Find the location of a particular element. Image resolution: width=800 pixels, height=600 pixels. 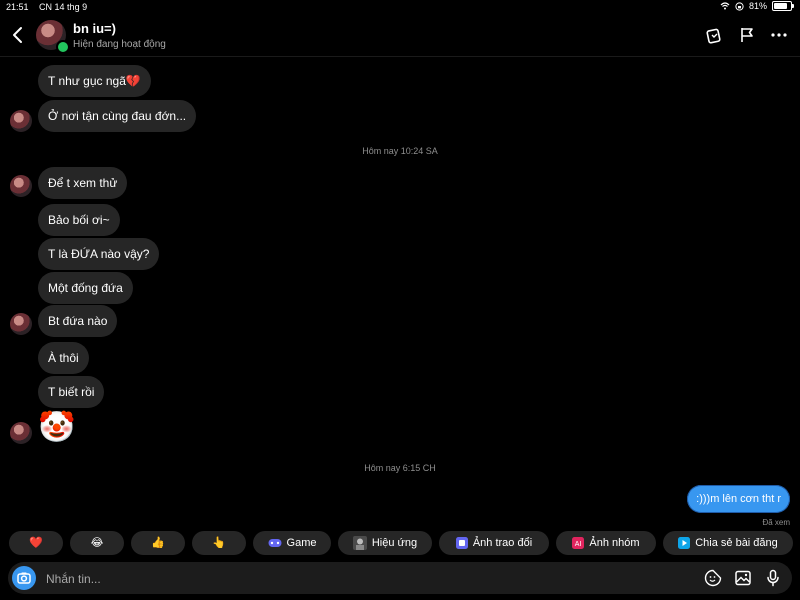

point-up-reaction-button: 👆 is located at coordinates (219, 543).